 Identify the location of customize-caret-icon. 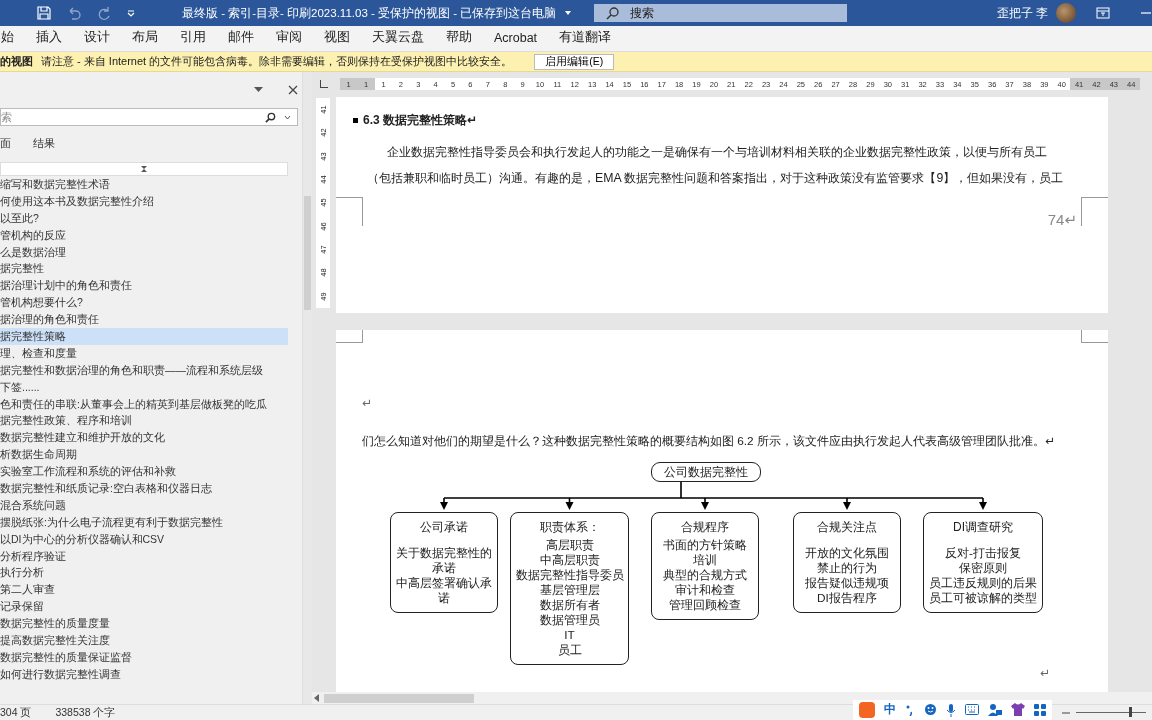
(131, 13).